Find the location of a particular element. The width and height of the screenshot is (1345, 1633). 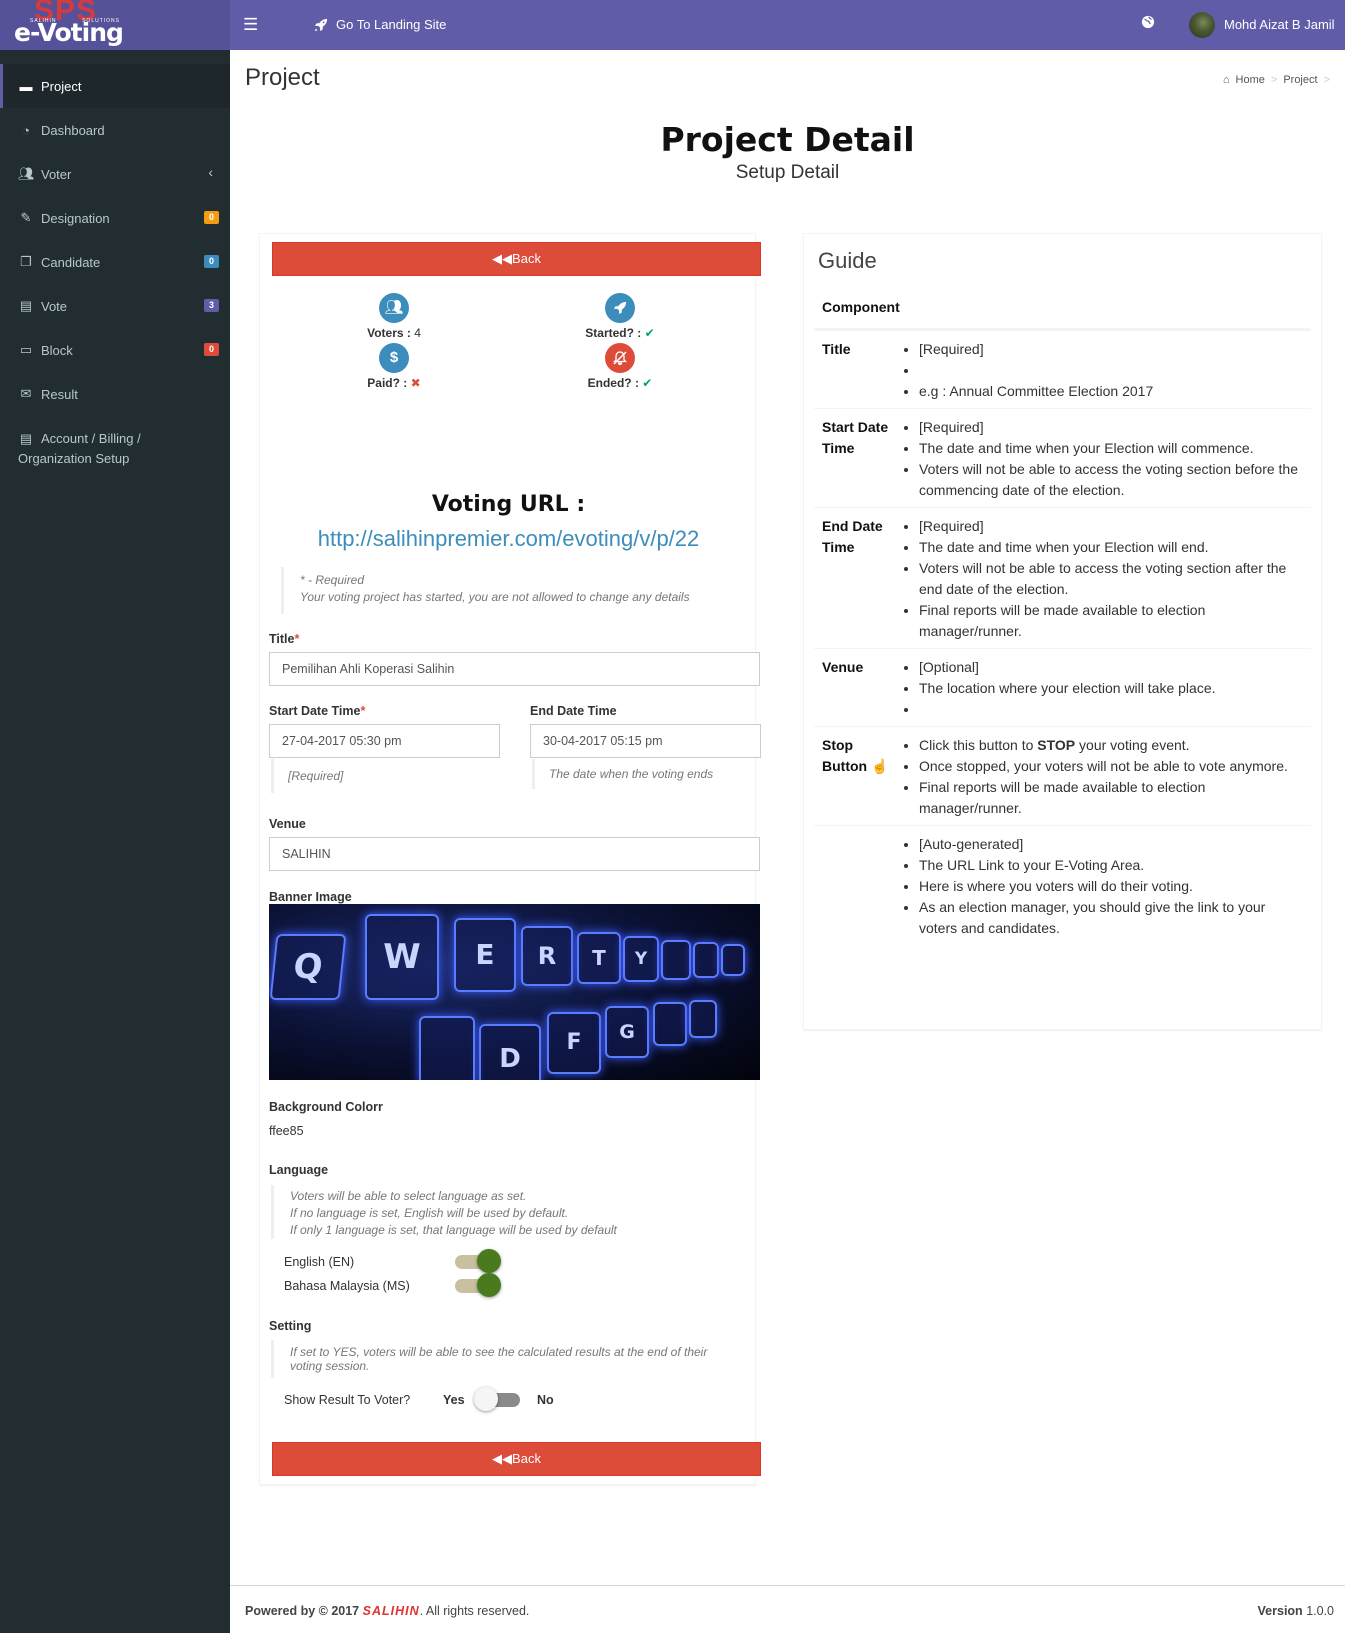

briefcase-icon: ▬ is located at coordinates (26, 86).